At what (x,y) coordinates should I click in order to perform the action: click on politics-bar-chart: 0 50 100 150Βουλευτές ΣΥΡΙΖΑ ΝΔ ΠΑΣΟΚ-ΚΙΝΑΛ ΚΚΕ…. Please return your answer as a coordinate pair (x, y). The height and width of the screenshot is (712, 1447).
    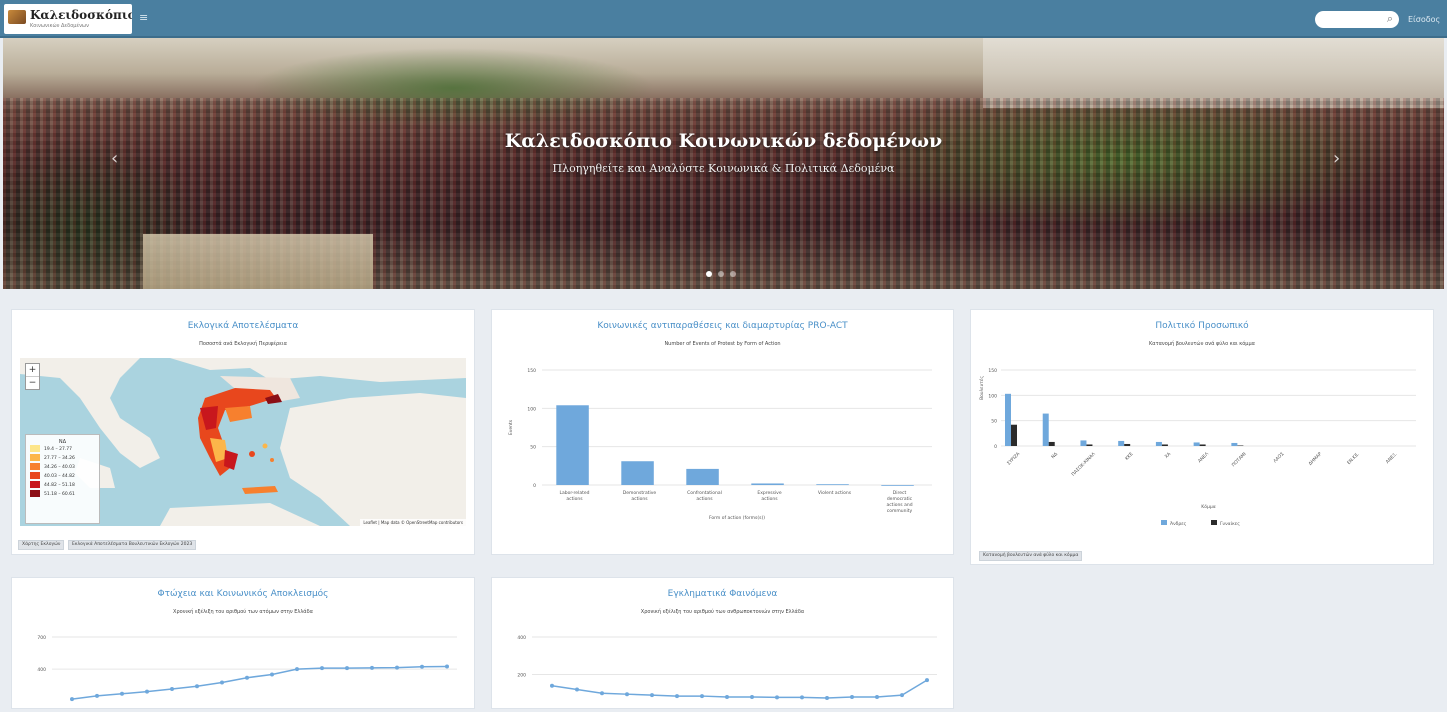
    Looking at the image, I should click on (1197, 447).